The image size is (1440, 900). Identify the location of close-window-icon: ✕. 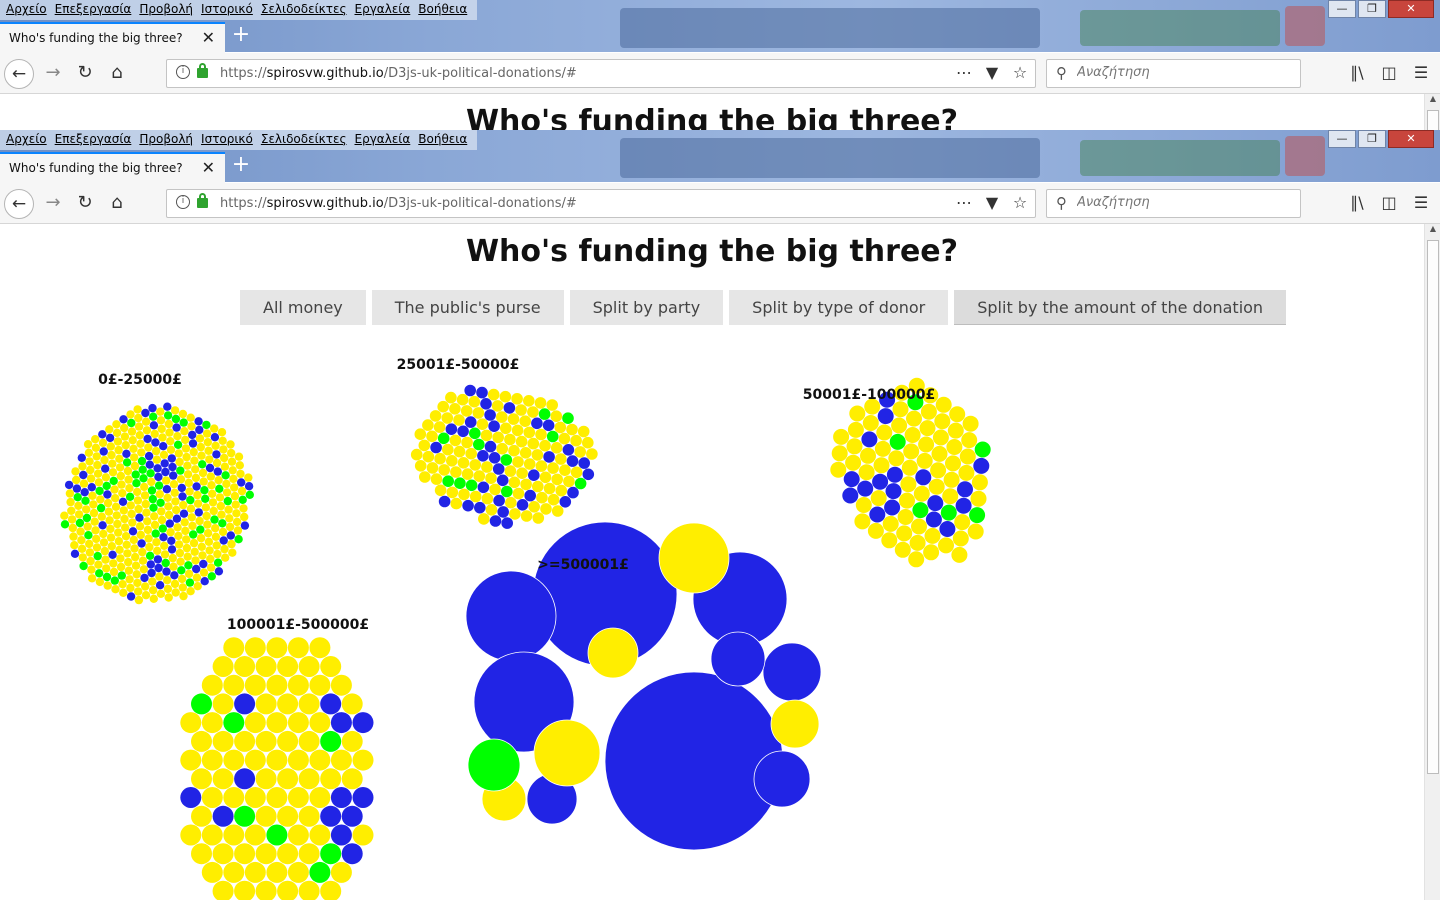
(1411, 9).